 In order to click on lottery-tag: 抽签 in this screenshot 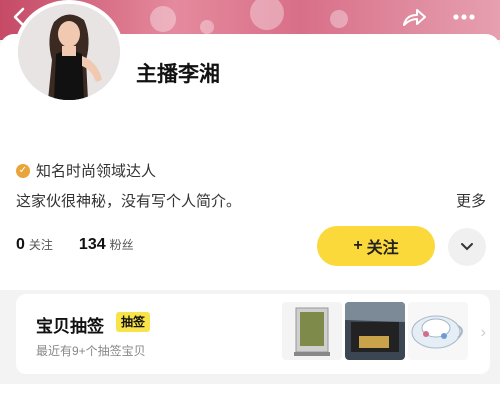, I will do `click(133, 322)`.